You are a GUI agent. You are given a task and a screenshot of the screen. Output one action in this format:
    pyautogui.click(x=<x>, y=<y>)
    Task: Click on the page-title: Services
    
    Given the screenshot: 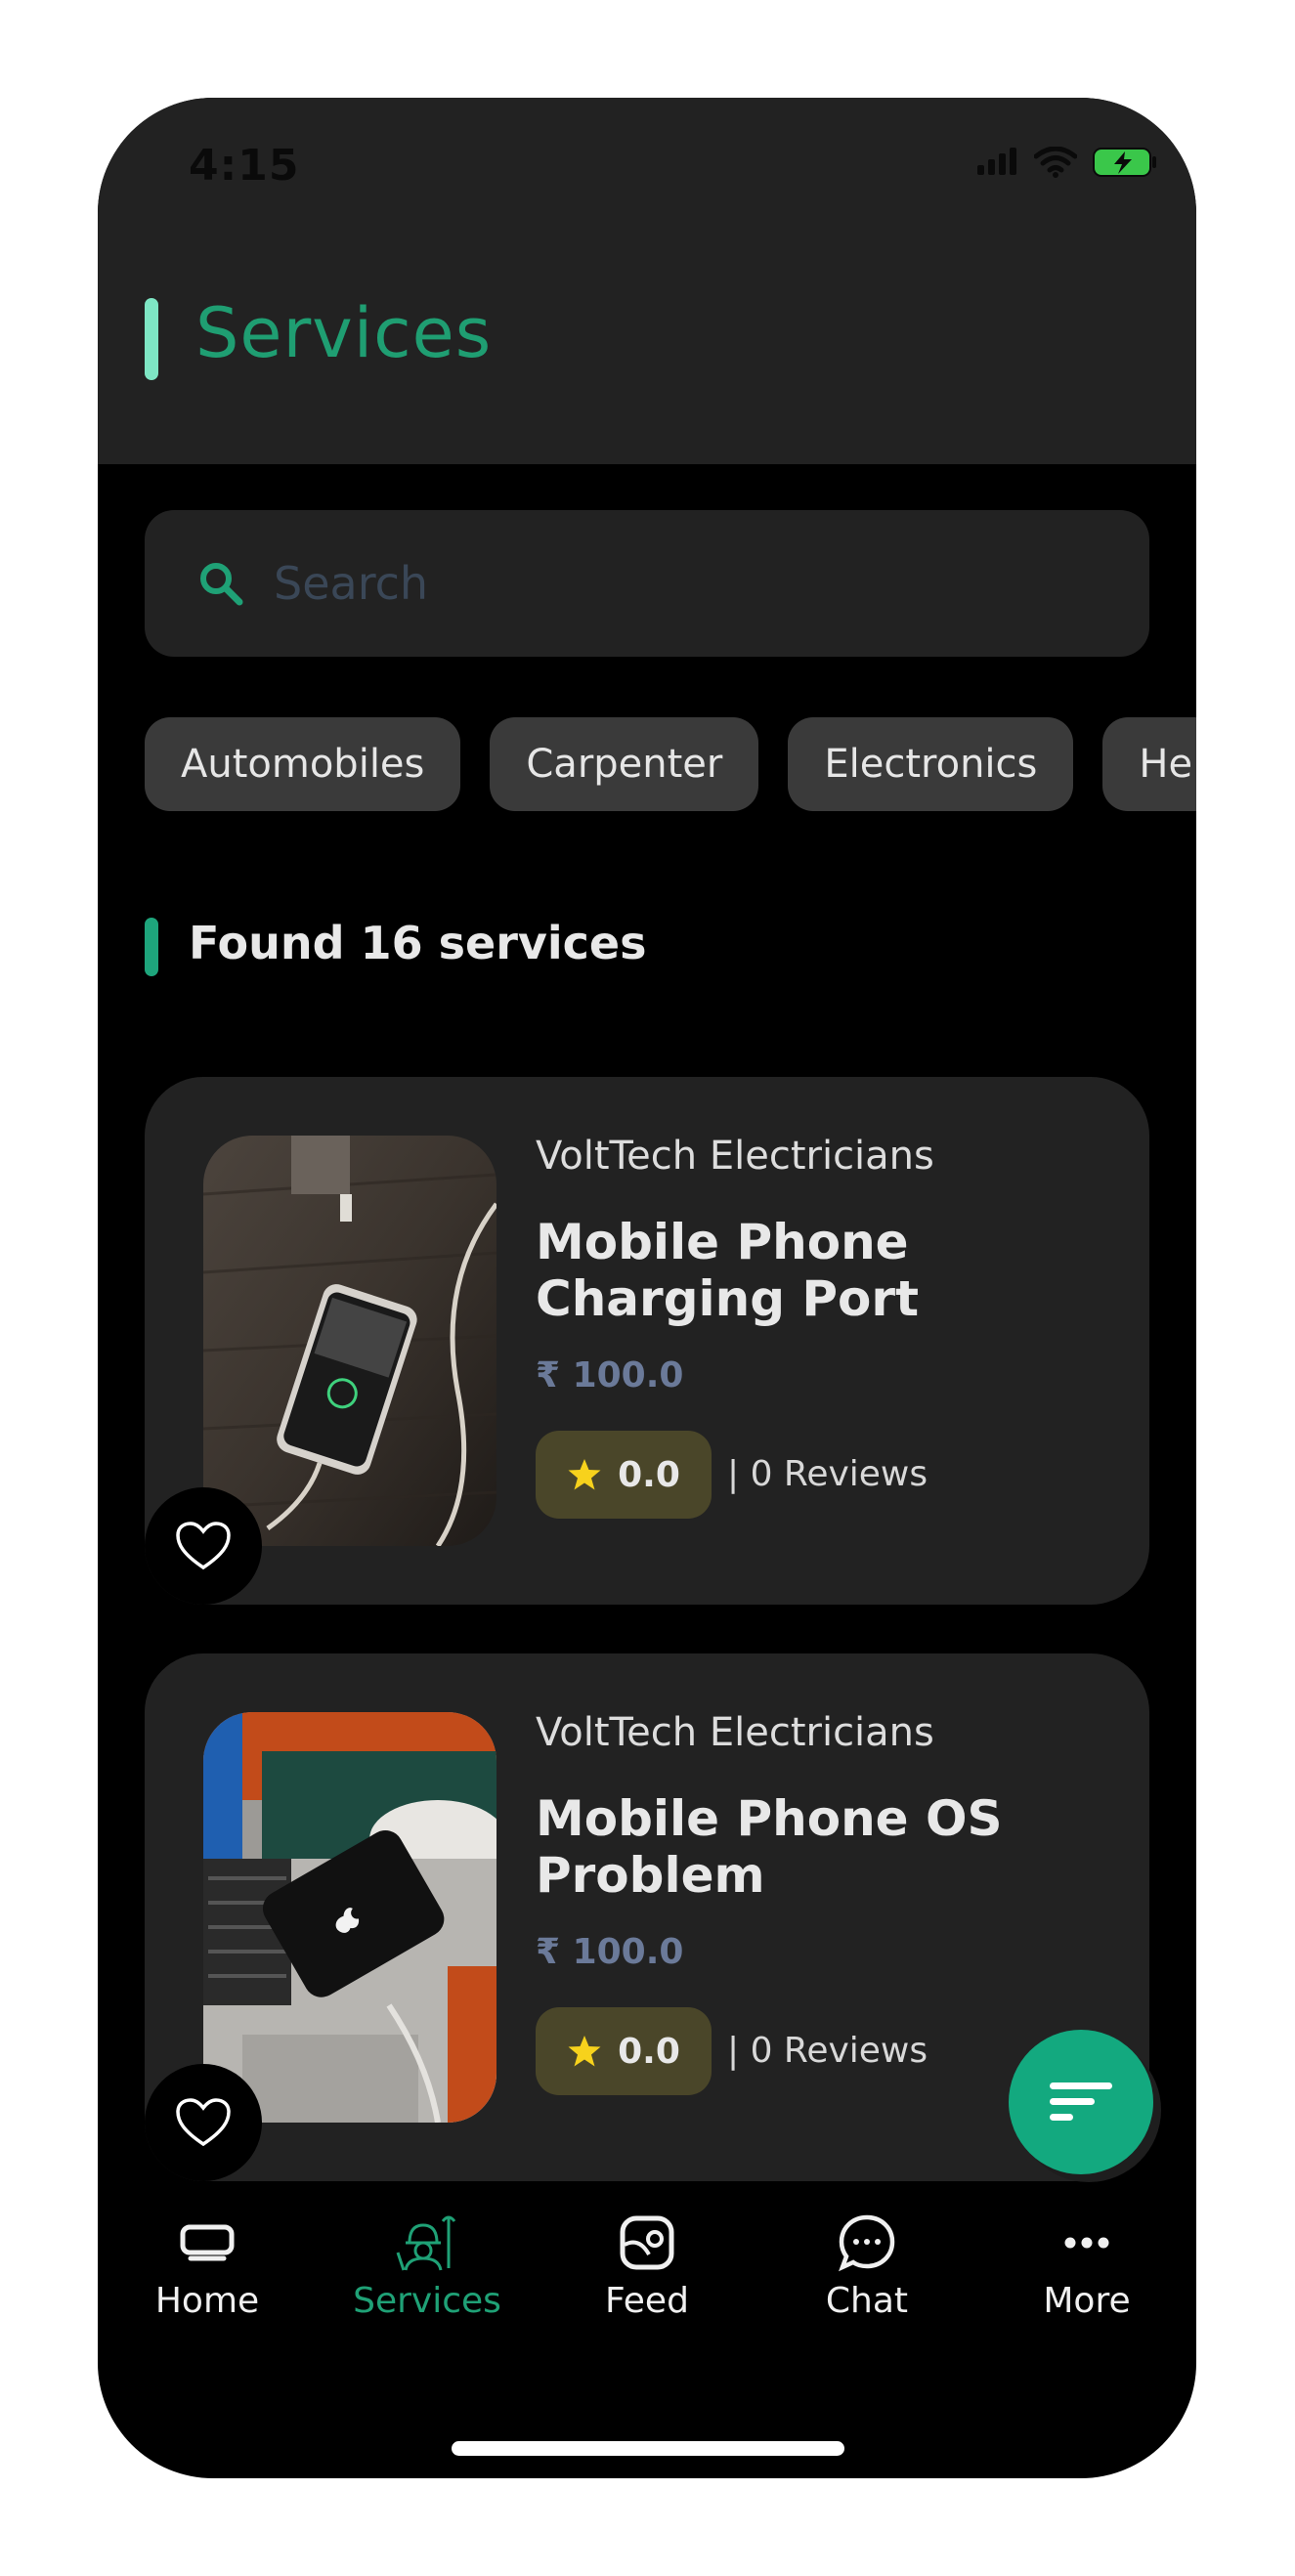 What is the action you would take?
    pyautogui.click(x=344, y=333)
    